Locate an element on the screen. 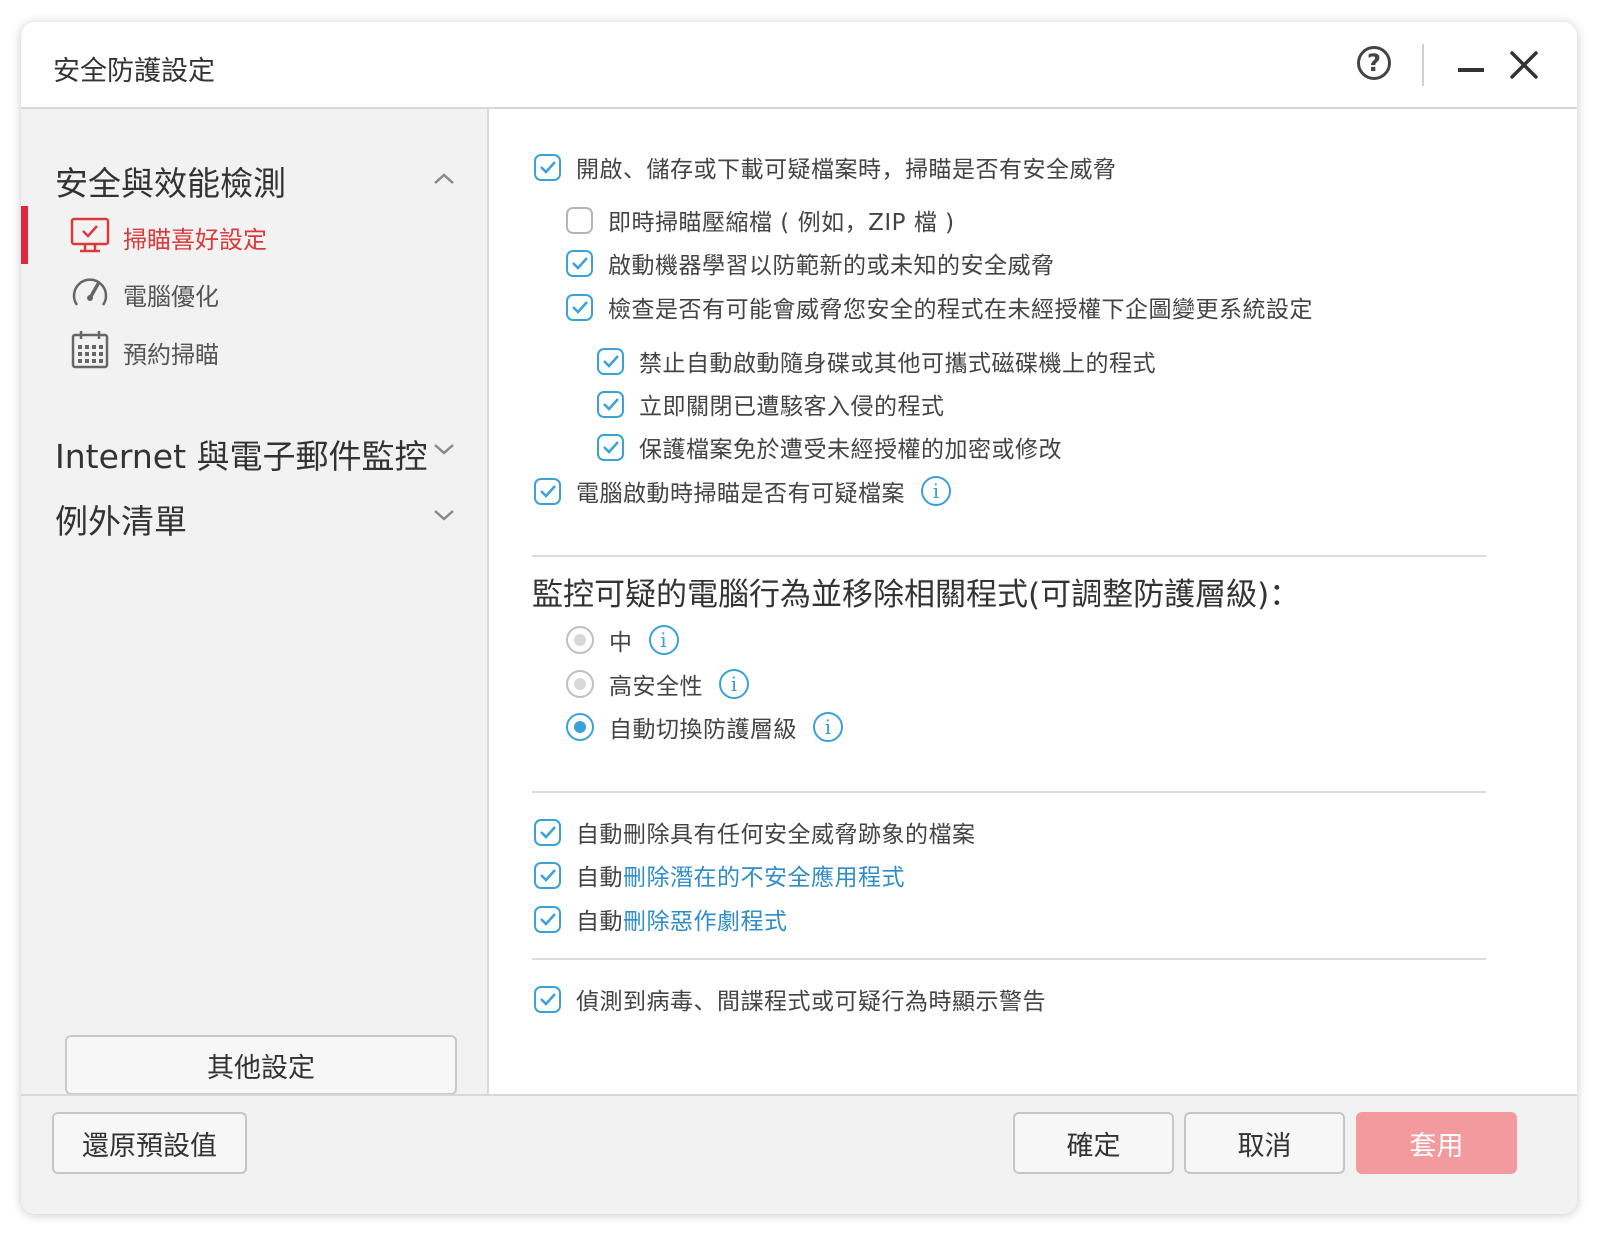  option-startup-scan: 電腦啟動時掃瞄是否有可疑檔案 i is located at coordinates (742, 491).